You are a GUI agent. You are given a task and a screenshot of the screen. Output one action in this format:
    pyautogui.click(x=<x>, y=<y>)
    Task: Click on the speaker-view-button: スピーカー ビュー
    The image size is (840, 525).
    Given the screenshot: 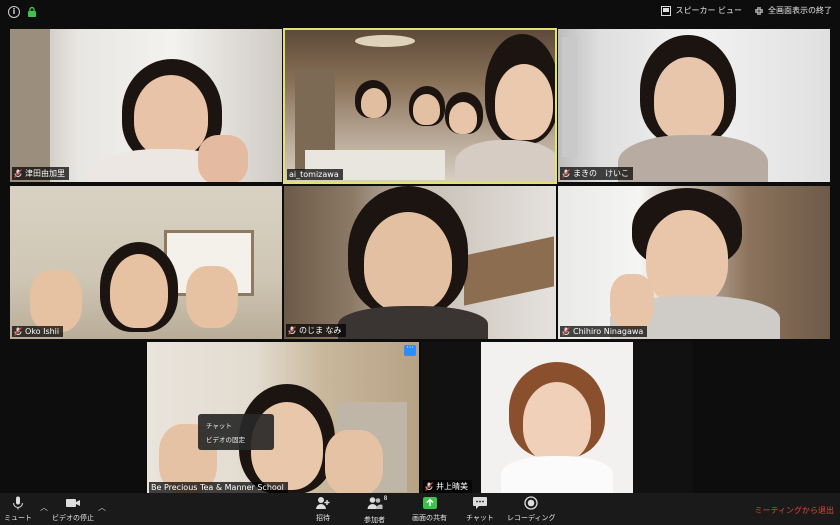 What is the action you would take?
    pyautogui.click(x=701, y=10)
    